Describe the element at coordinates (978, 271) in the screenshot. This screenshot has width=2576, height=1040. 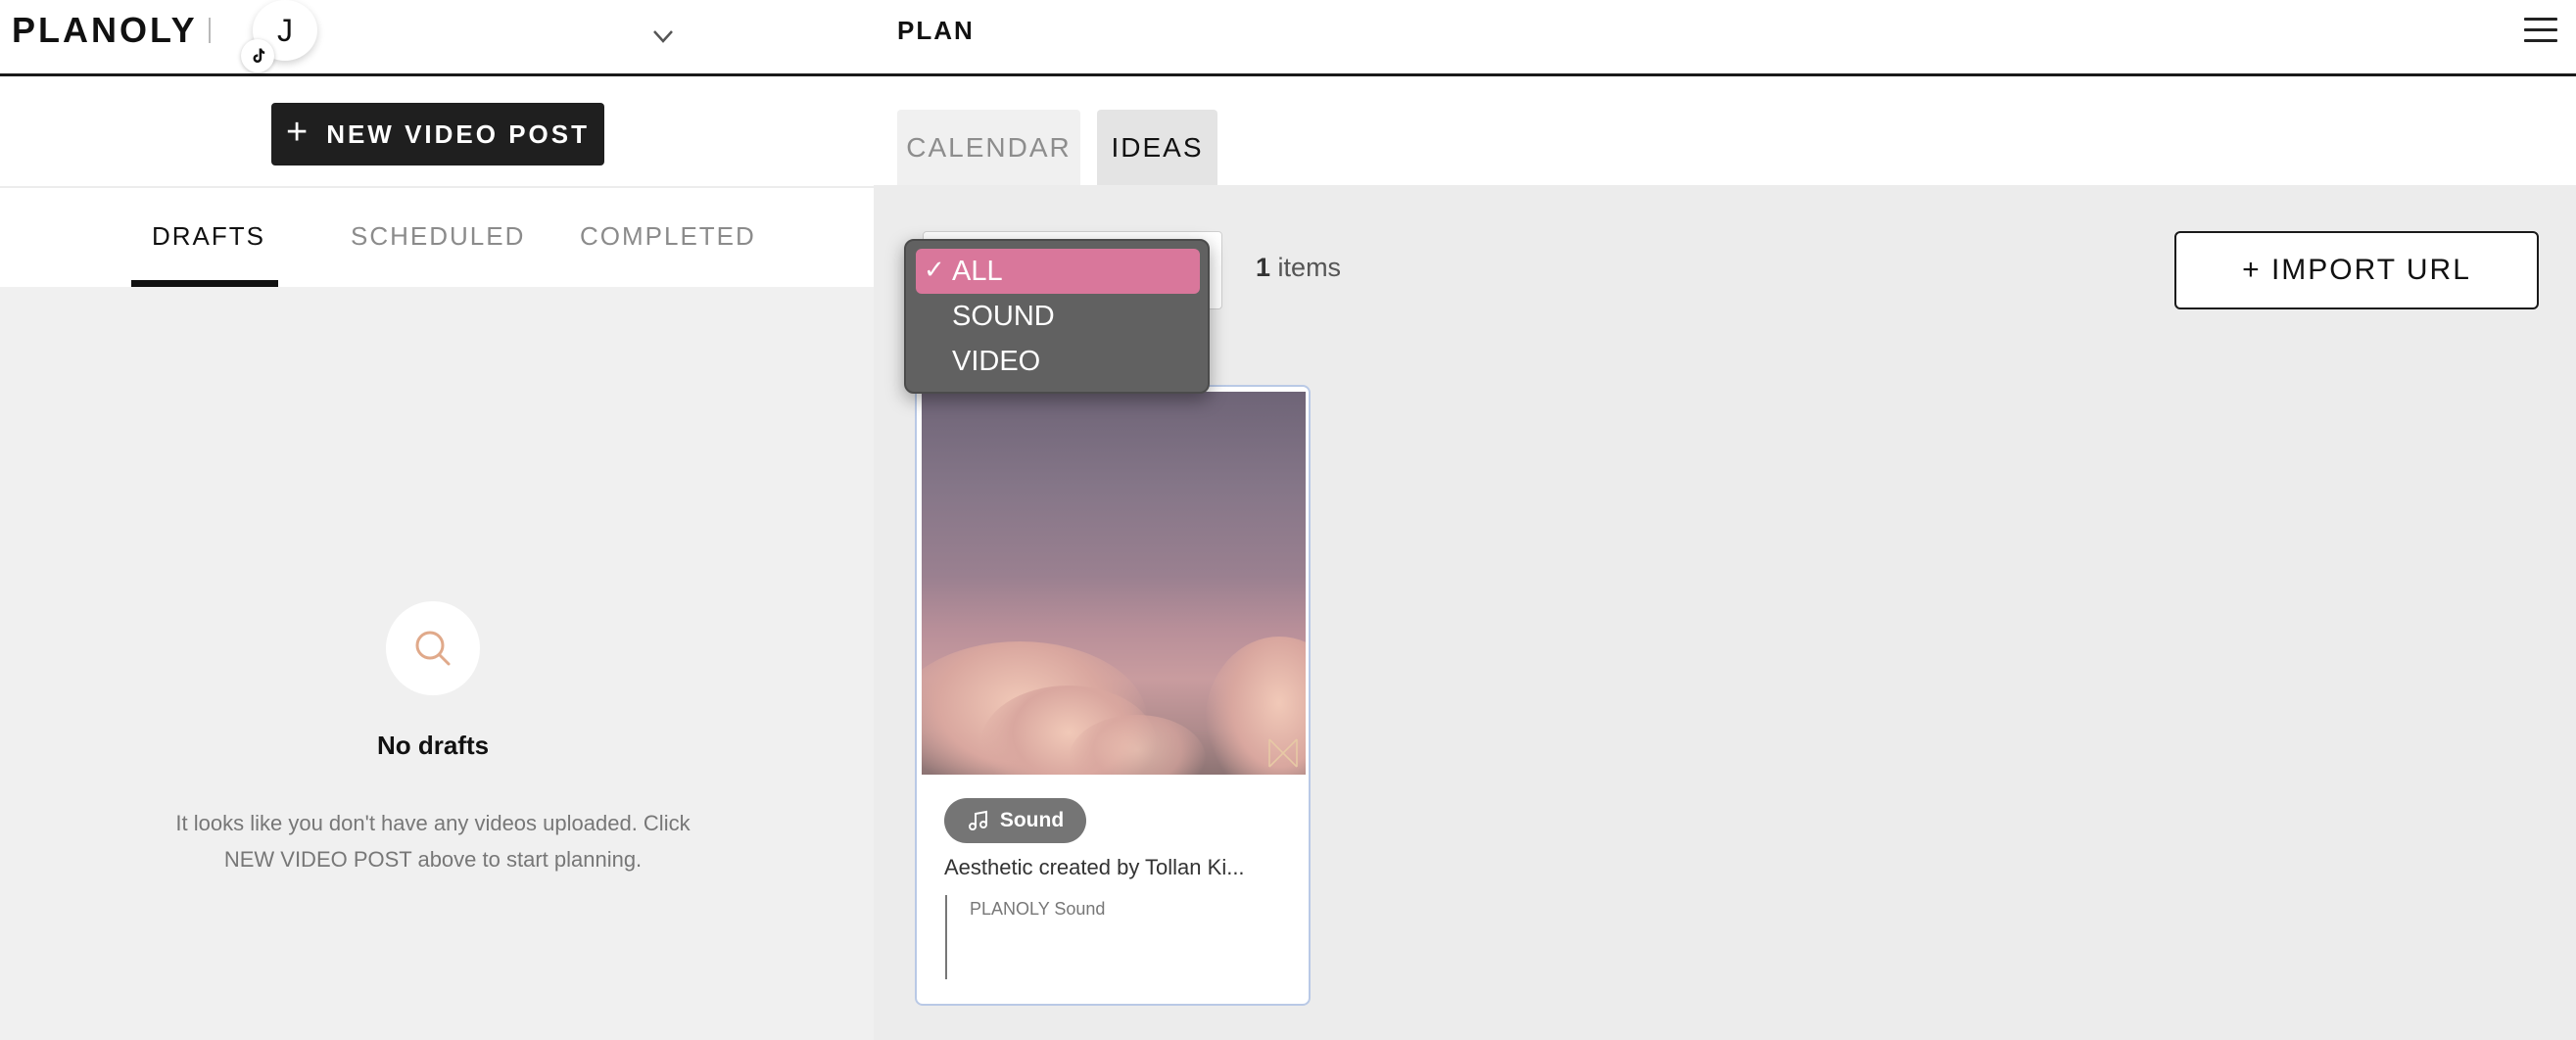
I see `filter-option-label: ALL` at that location.